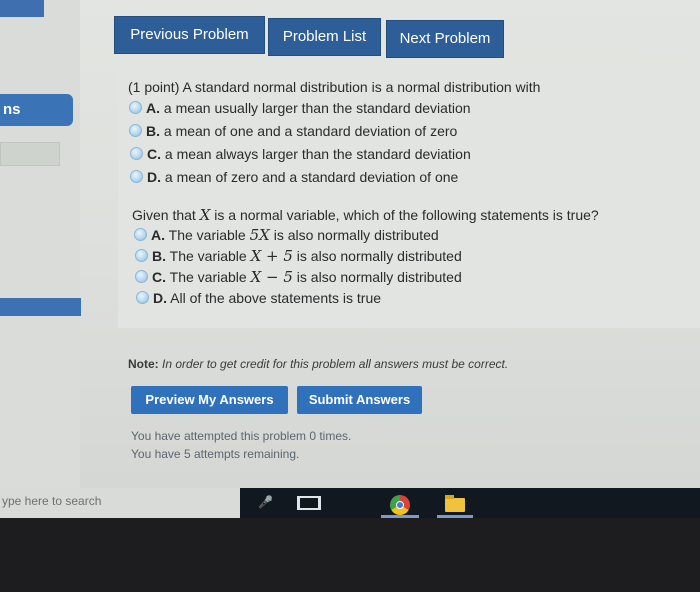 The image size is (700, 592). What do you see at coordinates (276, 298) in the screenshot?
I see `option-text: All of the above statements is true` at bounding box center [276, 298].